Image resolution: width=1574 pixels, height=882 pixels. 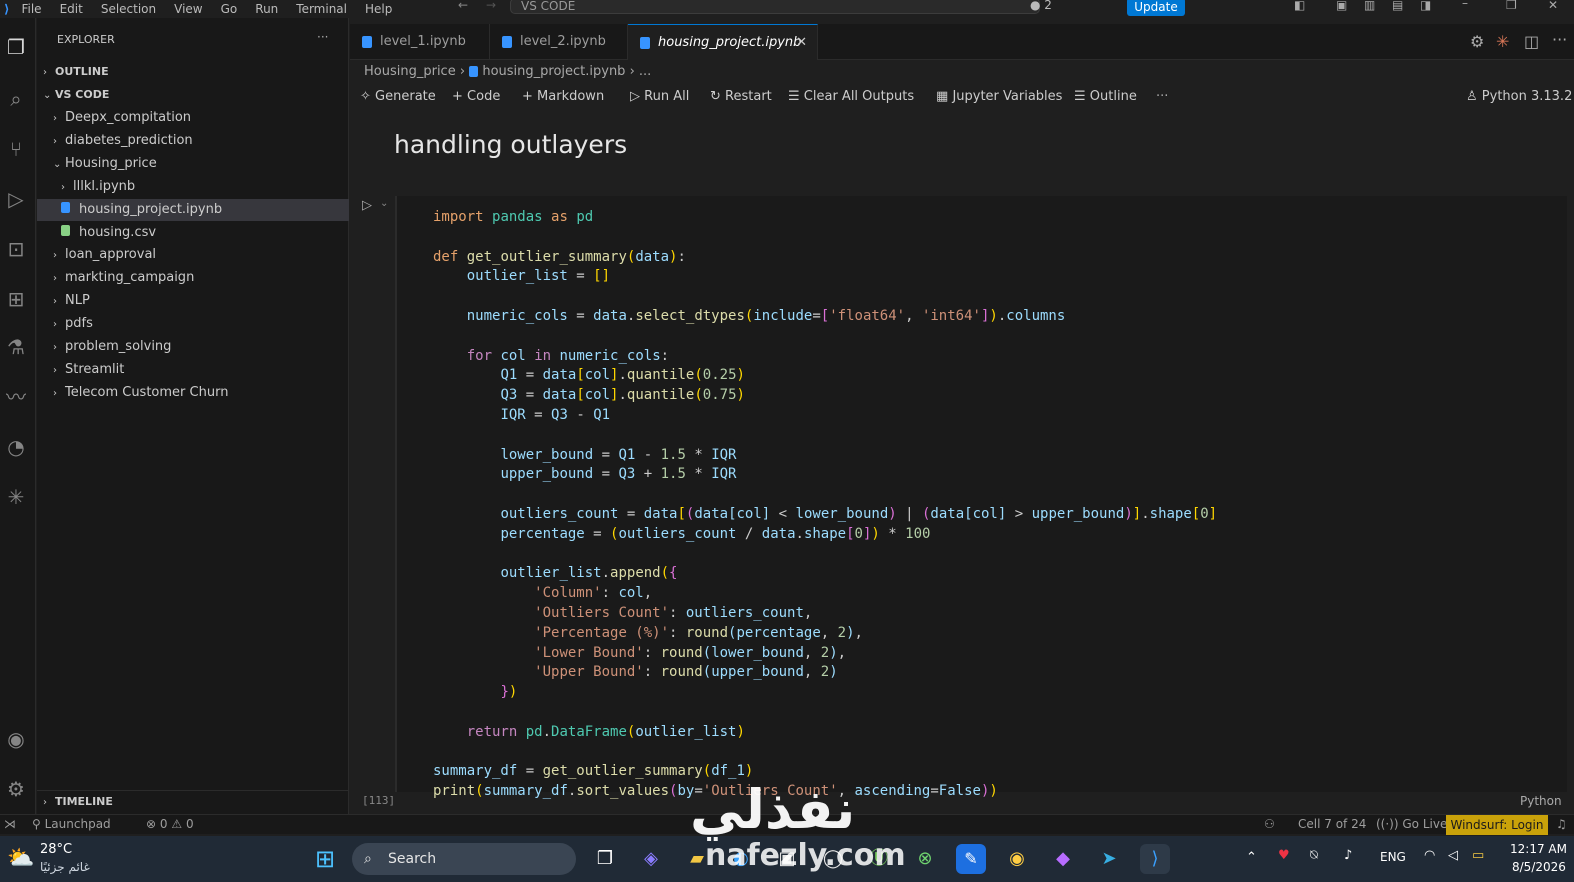 I want to click on cell-language: Python, so click(x=1541, y=801).